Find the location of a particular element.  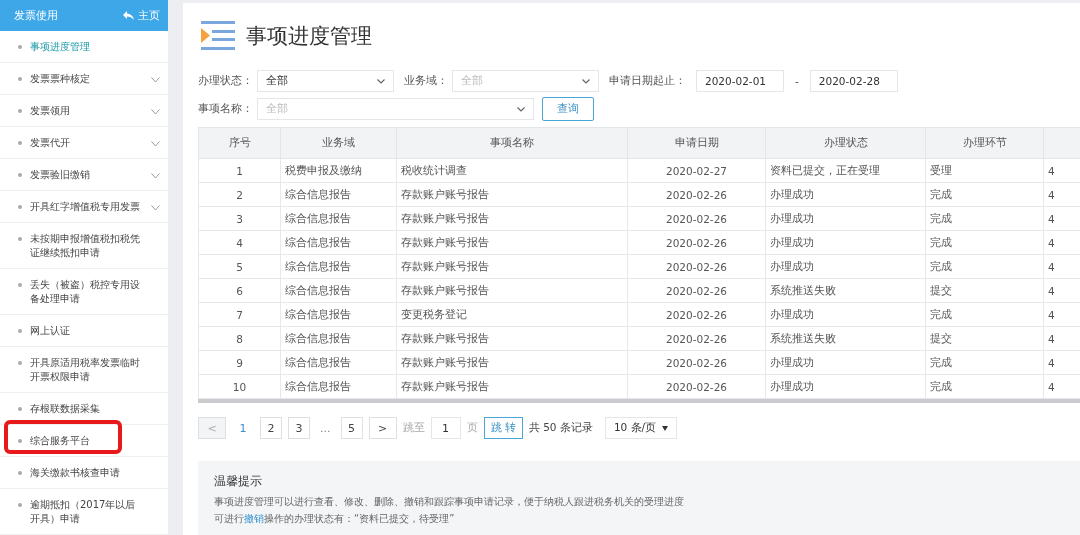

table-cell: 3 is located at coordinates (239, 218).